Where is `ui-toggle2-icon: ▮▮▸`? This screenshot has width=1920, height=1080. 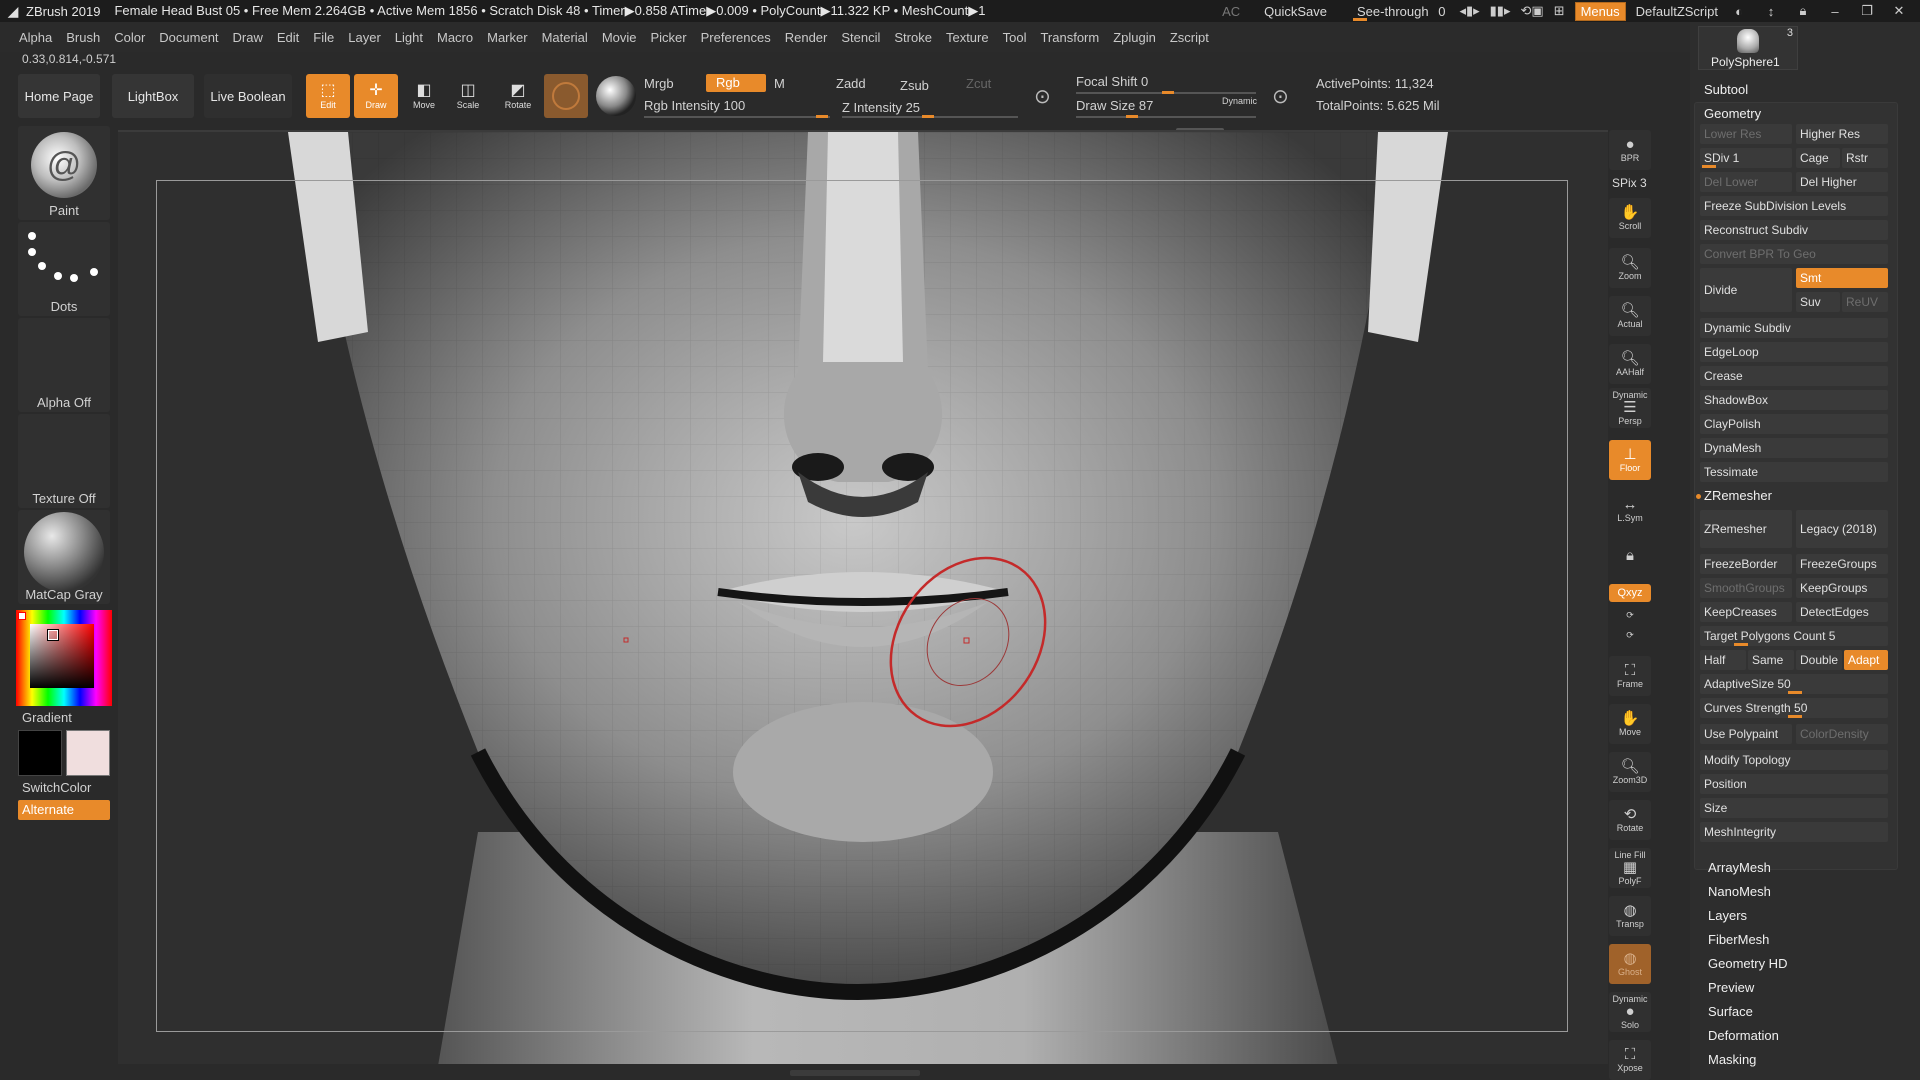
ui-toggle2-icon: ▮▮▸ is located at coordinates (1500, 11).